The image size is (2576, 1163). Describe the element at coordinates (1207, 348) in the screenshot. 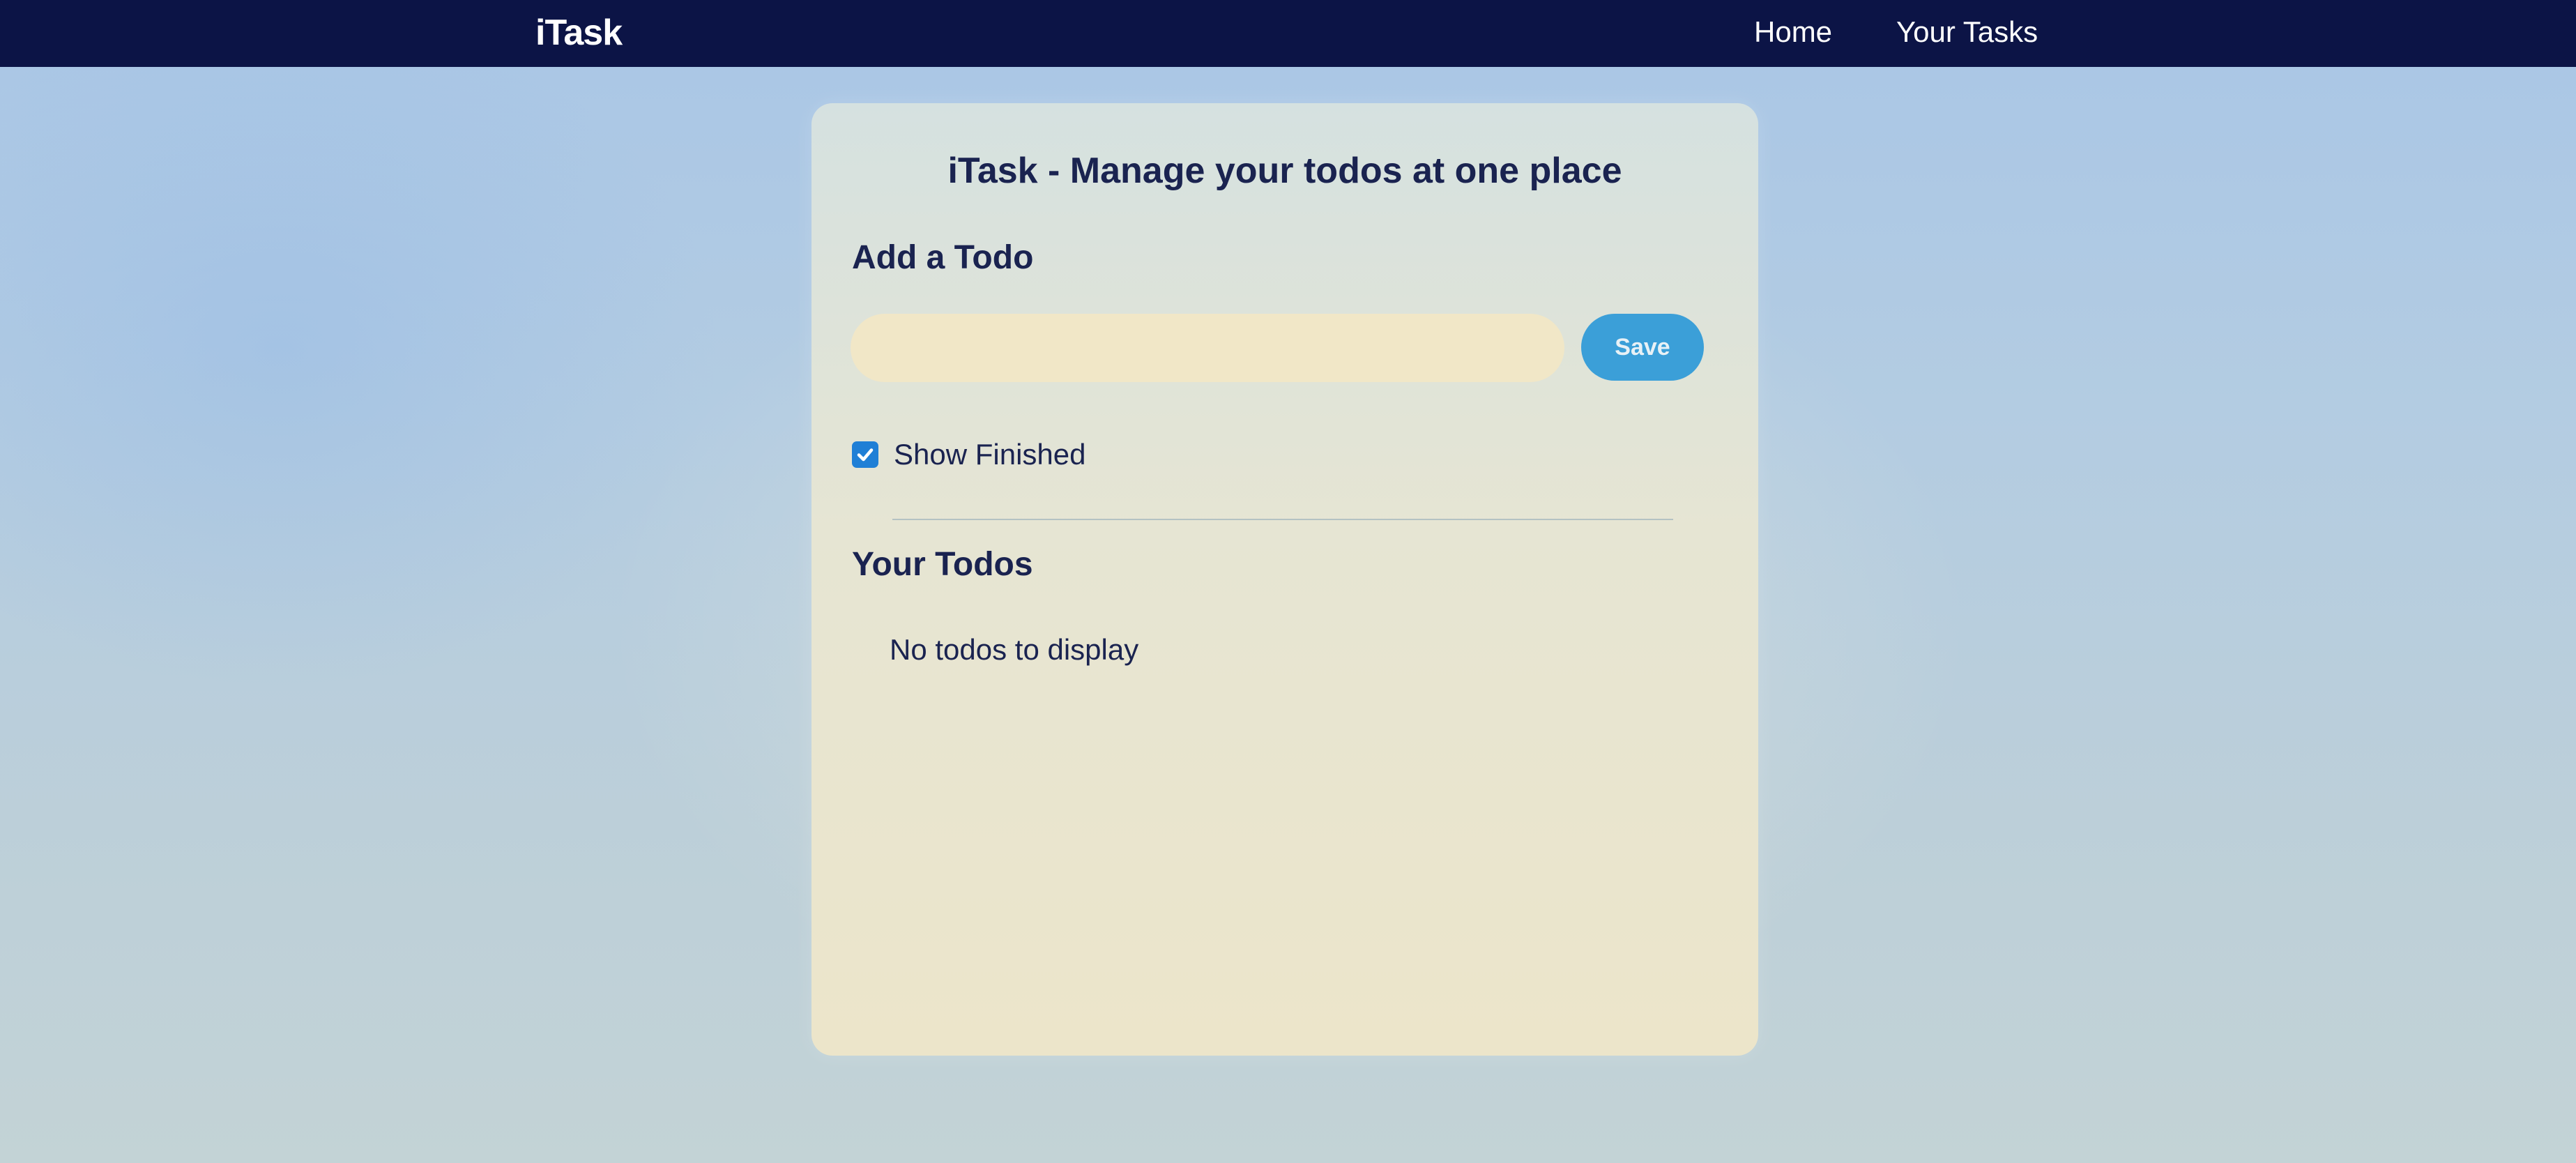

I see `todo-input` at that location.